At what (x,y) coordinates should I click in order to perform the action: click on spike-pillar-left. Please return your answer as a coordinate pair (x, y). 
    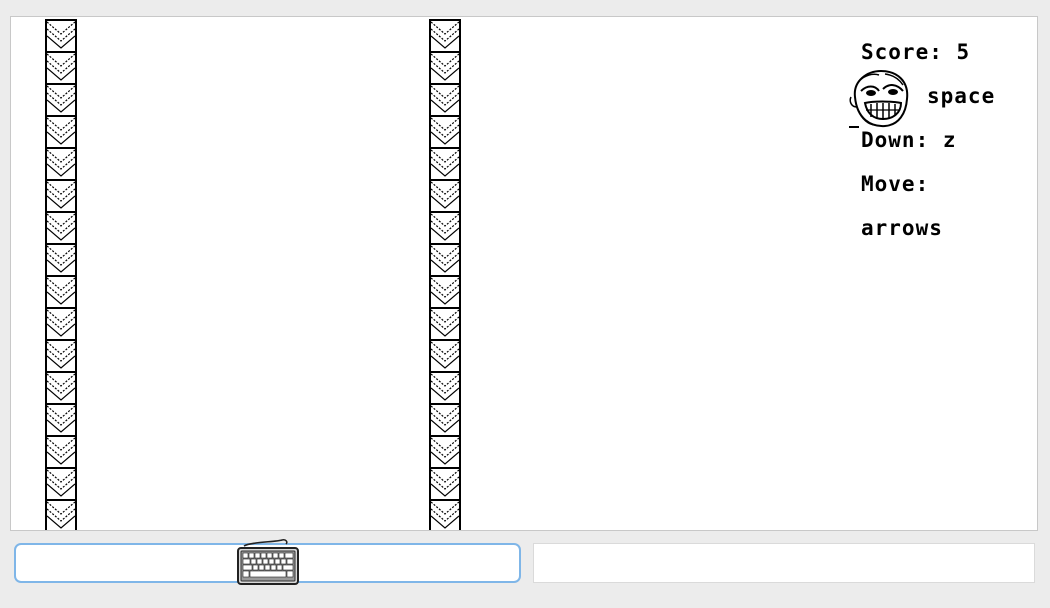
    Looking at the image, I should click on (61, 274).